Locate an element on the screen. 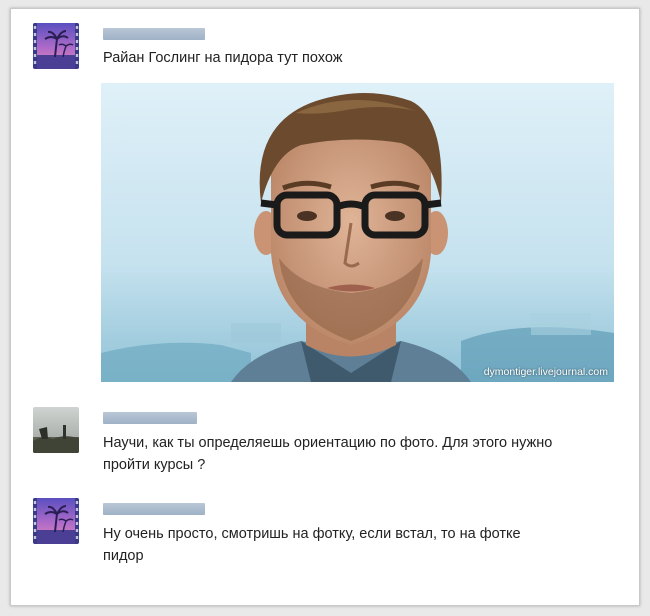 This screenshot has width=650, height=616. comment-text: Райан Гослинг на пидора тут похож is located at coordinates (223, 58).